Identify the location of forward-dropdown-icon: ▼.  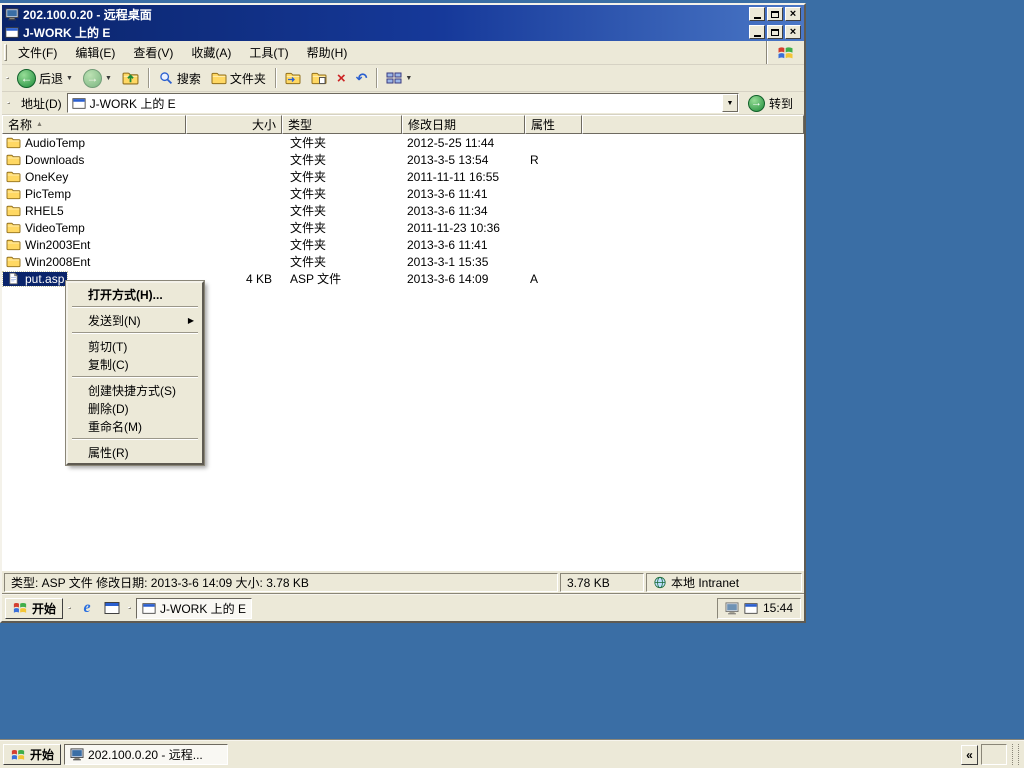
(108, 78).